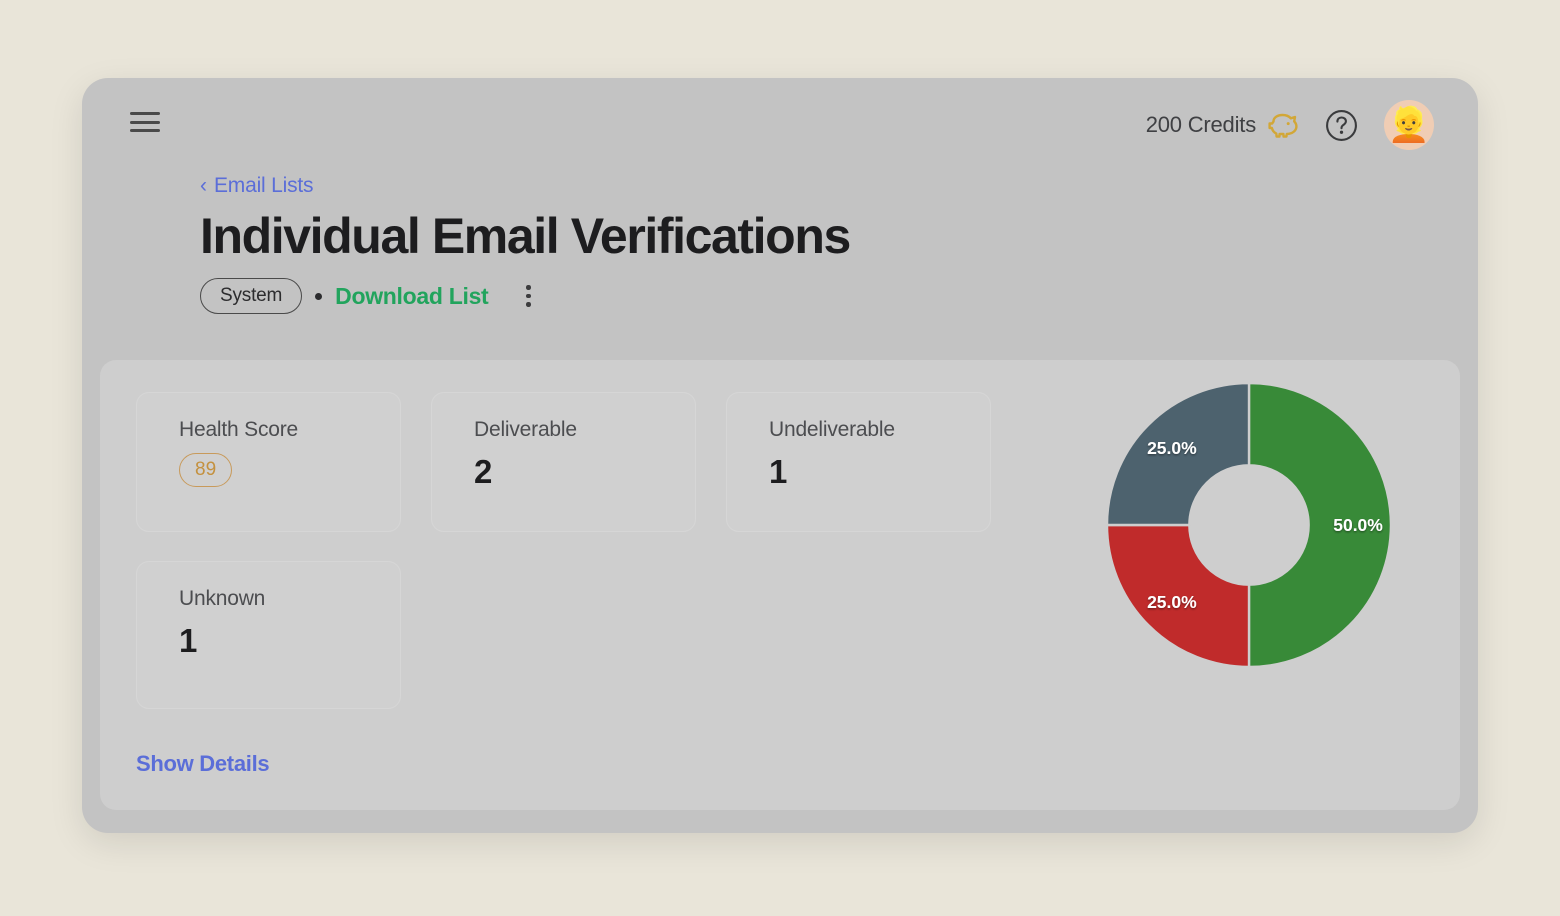  What do you see at coordinates (780, 124) in the screenshot?
I see `top-bar: 200 Credits 👱` at bounding box center [780, 124].